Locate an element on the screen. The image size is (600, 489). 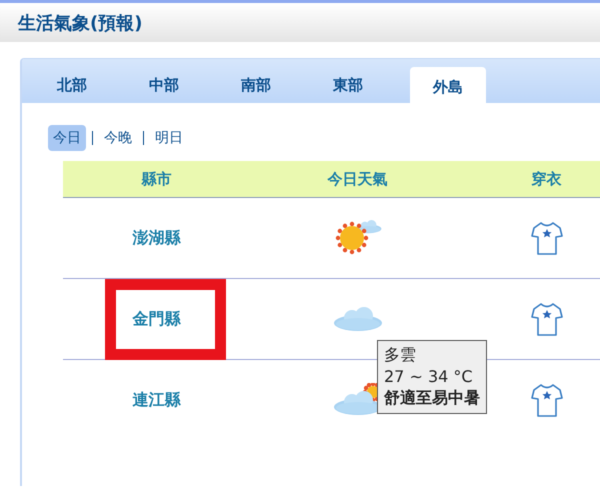
column-header: 穿衣 is located at coordinates (546, 179).